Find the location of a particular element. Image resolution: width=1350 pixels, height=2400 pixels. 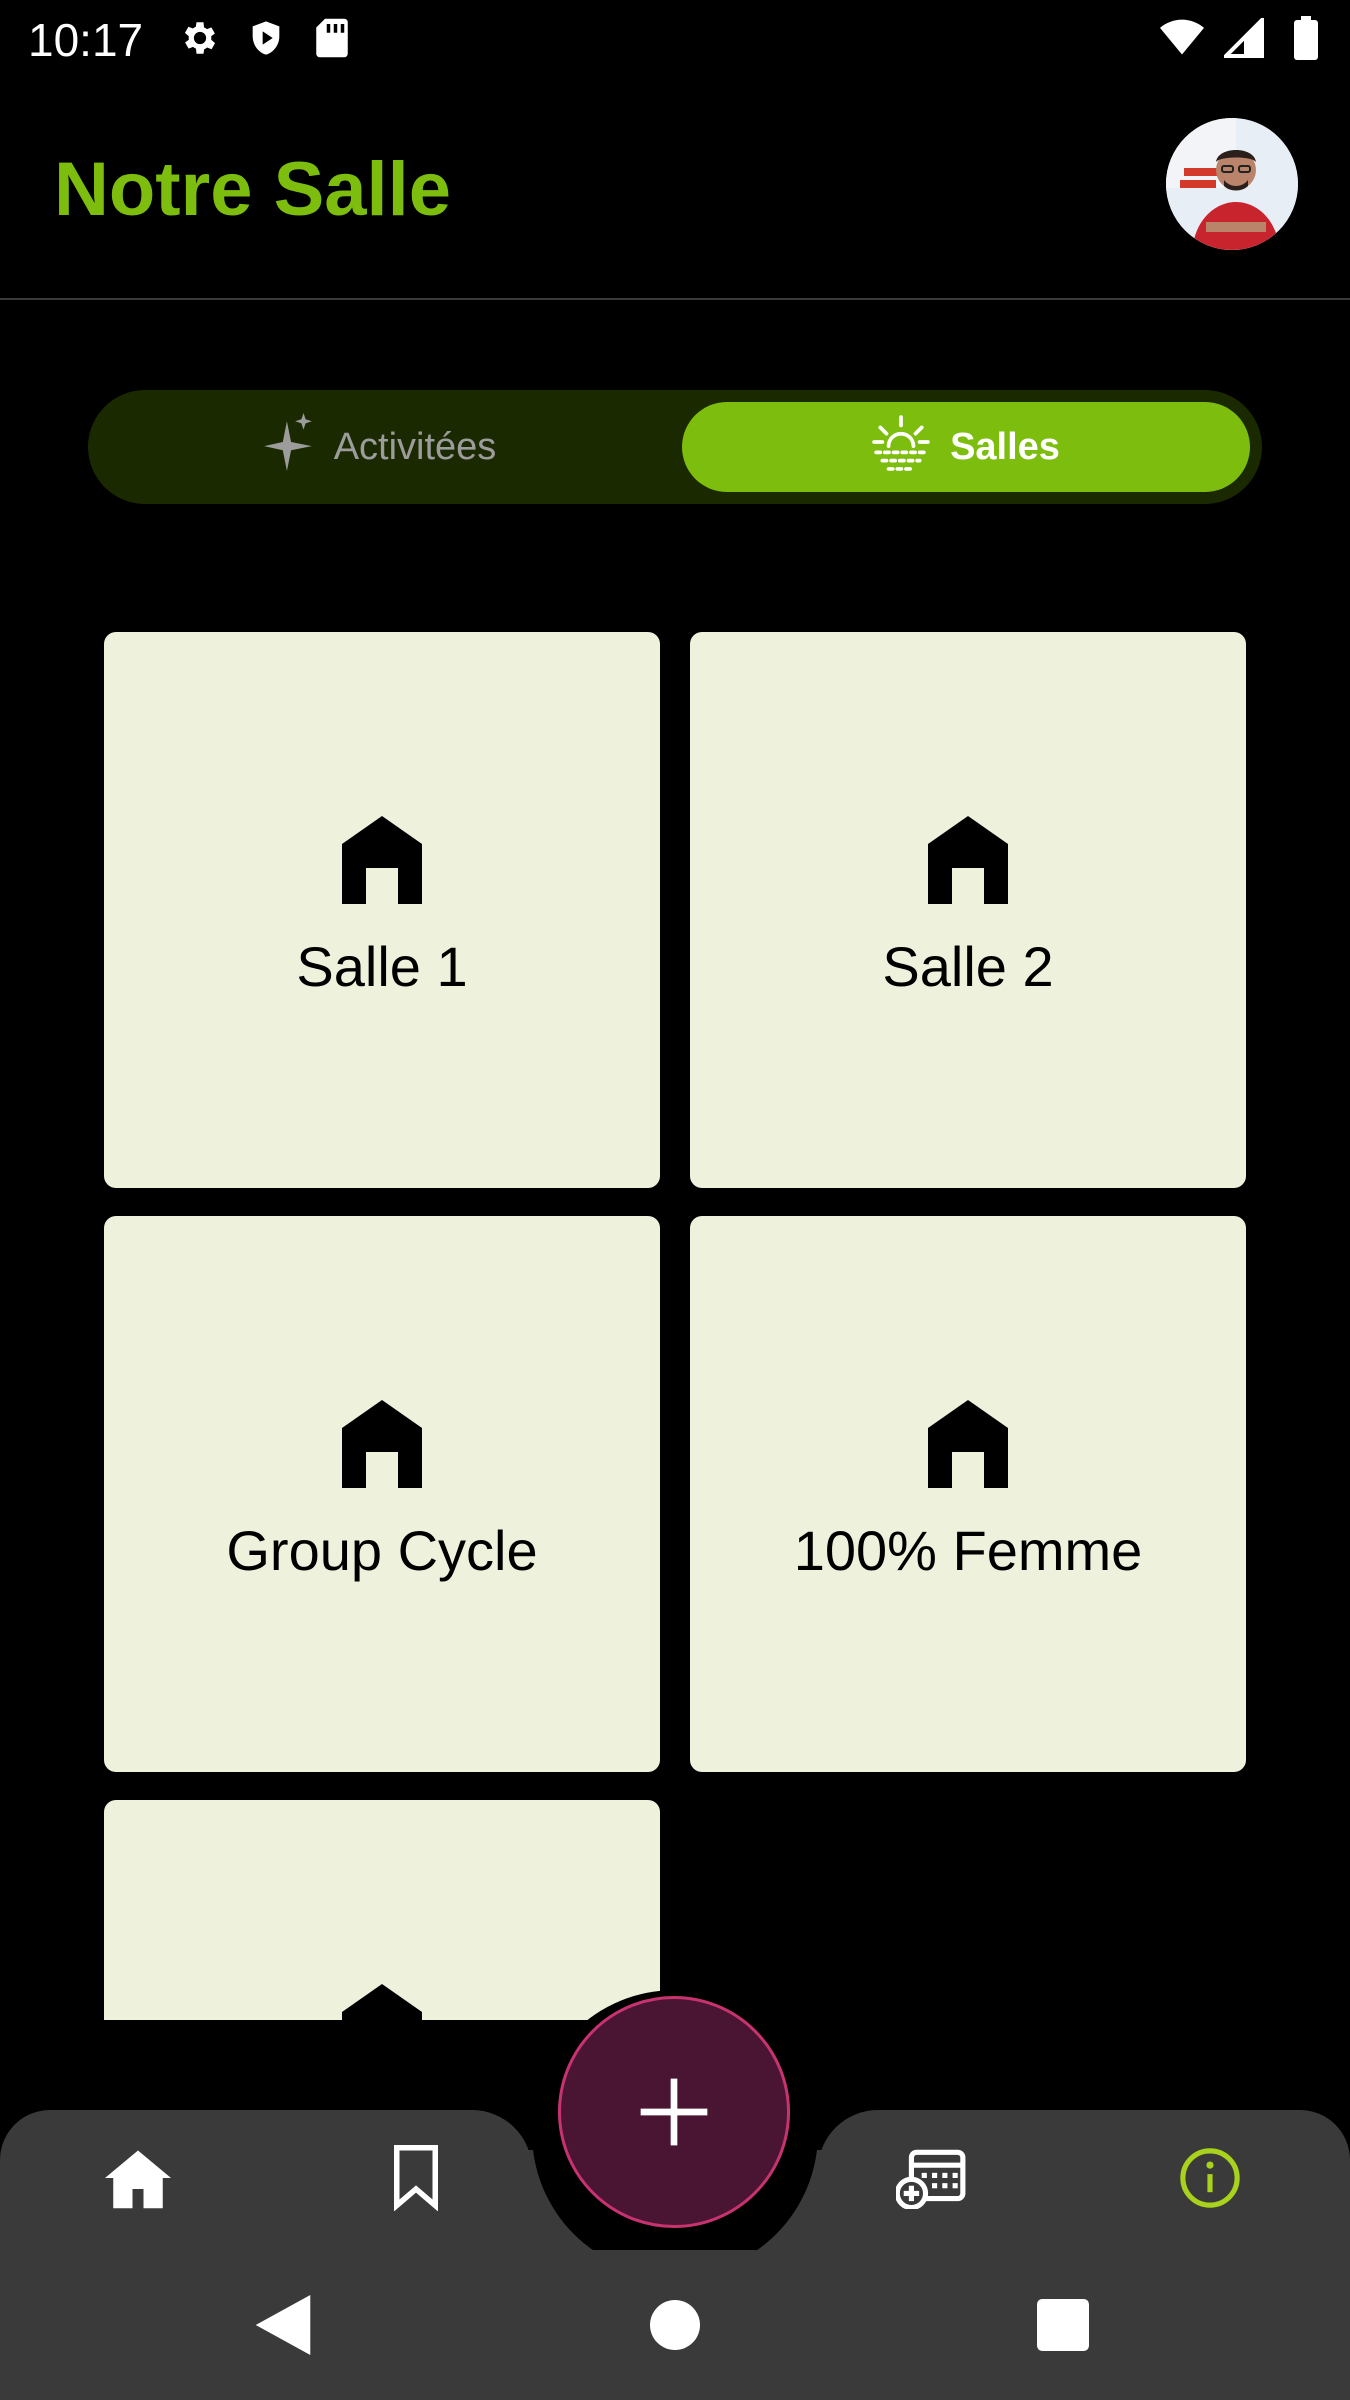

tab-salles: Salles is located at coordinates (966, 447).